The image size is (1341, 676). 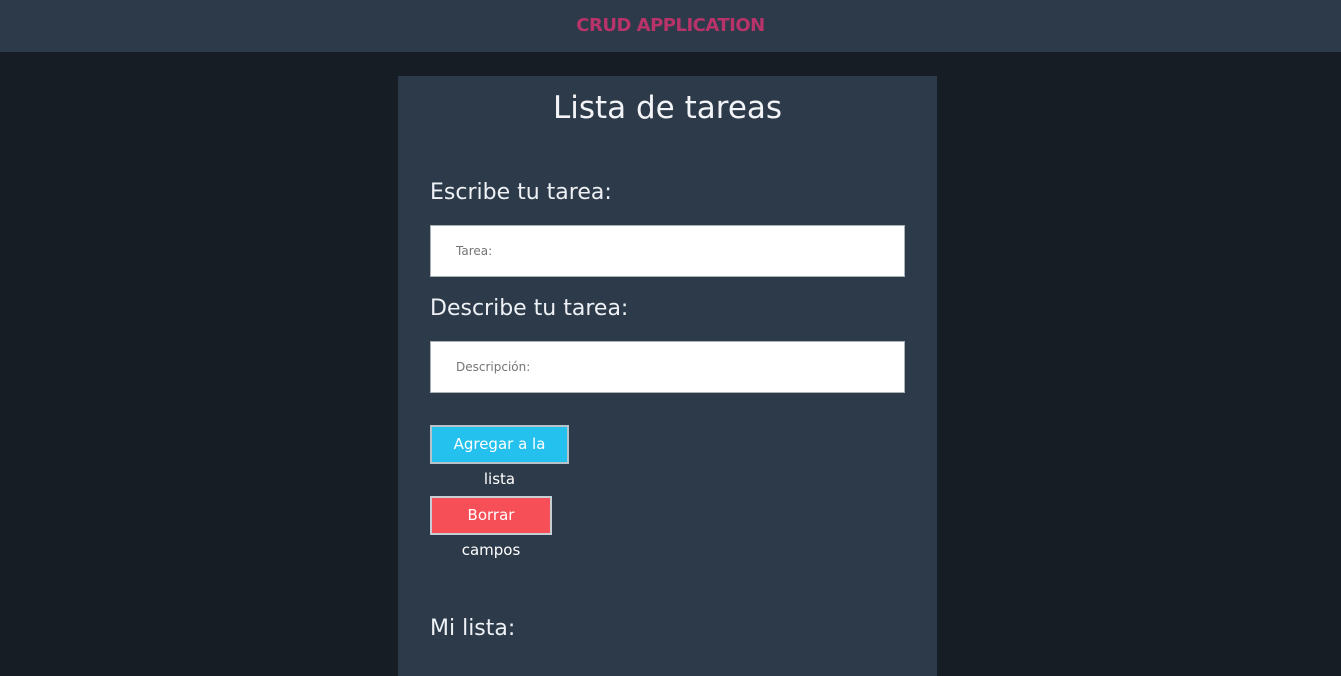 What do you see at coordinates (667, 108) in the screenshot?
I see `page-title: Lista de tareas` at bounding box center [667, 108].